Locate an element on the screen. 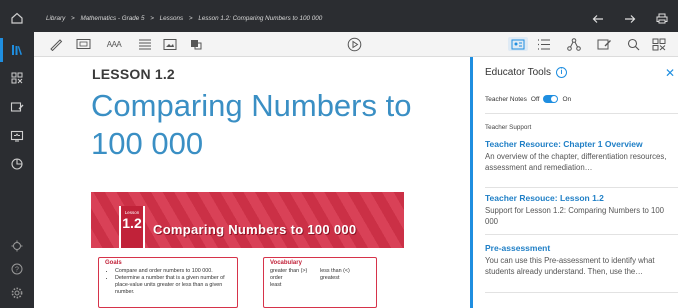 The image size is (678, 308). notes-edit-icon is located at coordinates (604, 44).